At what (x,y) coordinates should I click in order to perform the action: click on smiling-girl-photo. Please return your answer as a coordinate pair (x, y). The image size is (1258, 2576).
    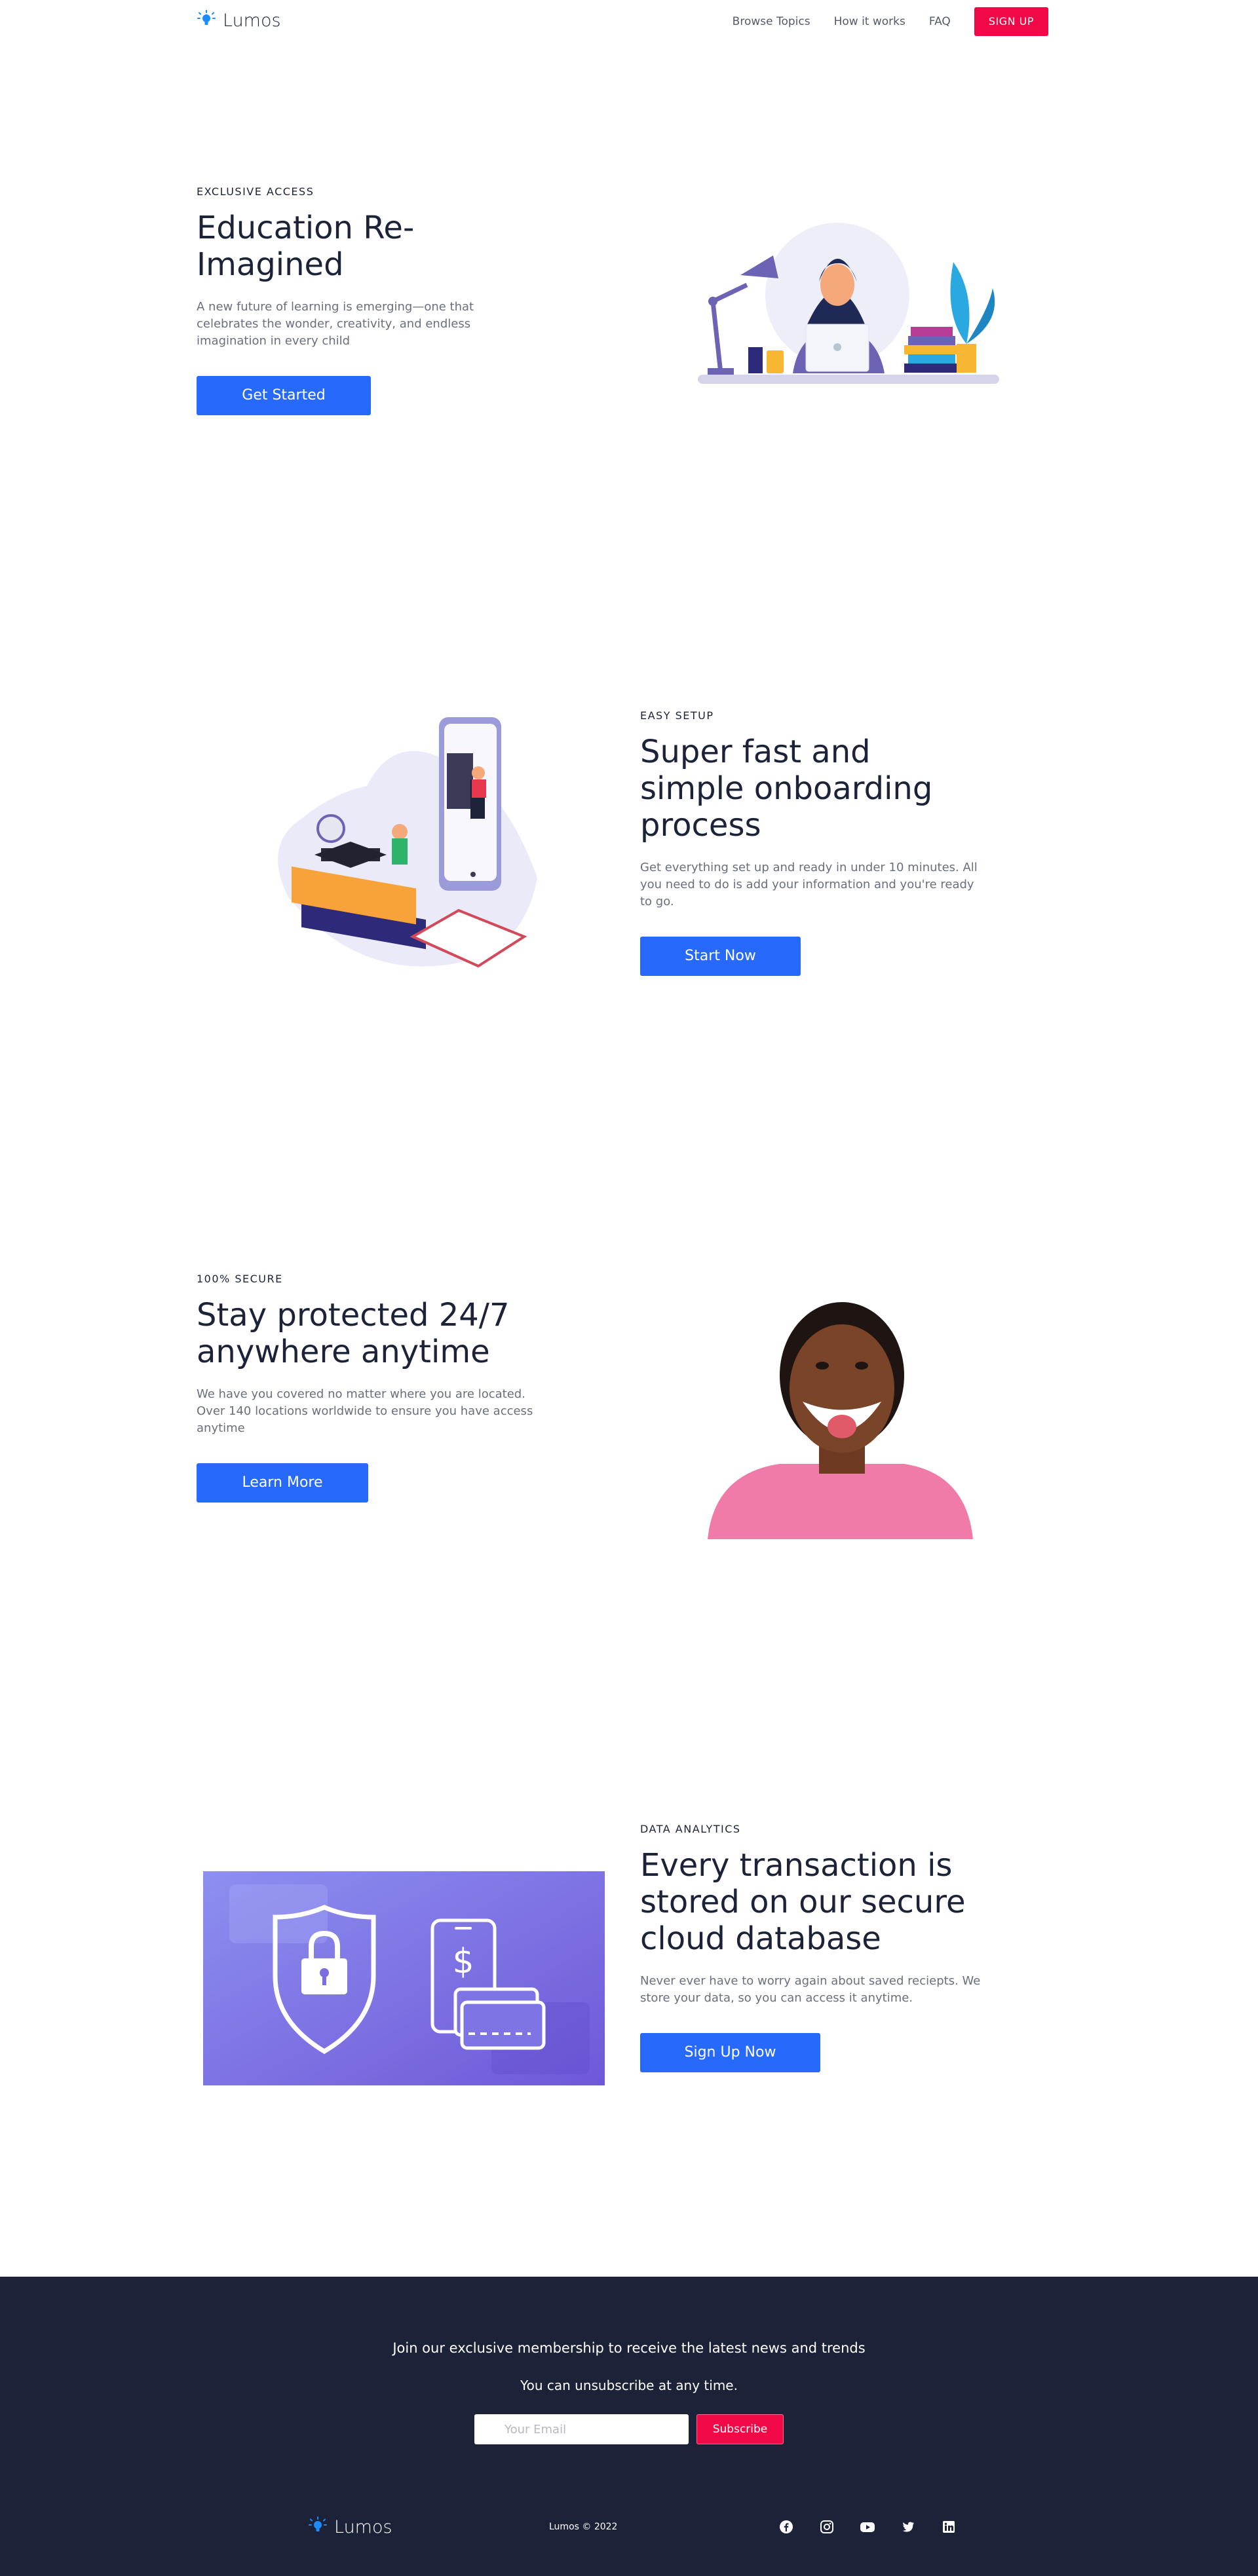
    Looking at the image, I should click on (842, 1409).